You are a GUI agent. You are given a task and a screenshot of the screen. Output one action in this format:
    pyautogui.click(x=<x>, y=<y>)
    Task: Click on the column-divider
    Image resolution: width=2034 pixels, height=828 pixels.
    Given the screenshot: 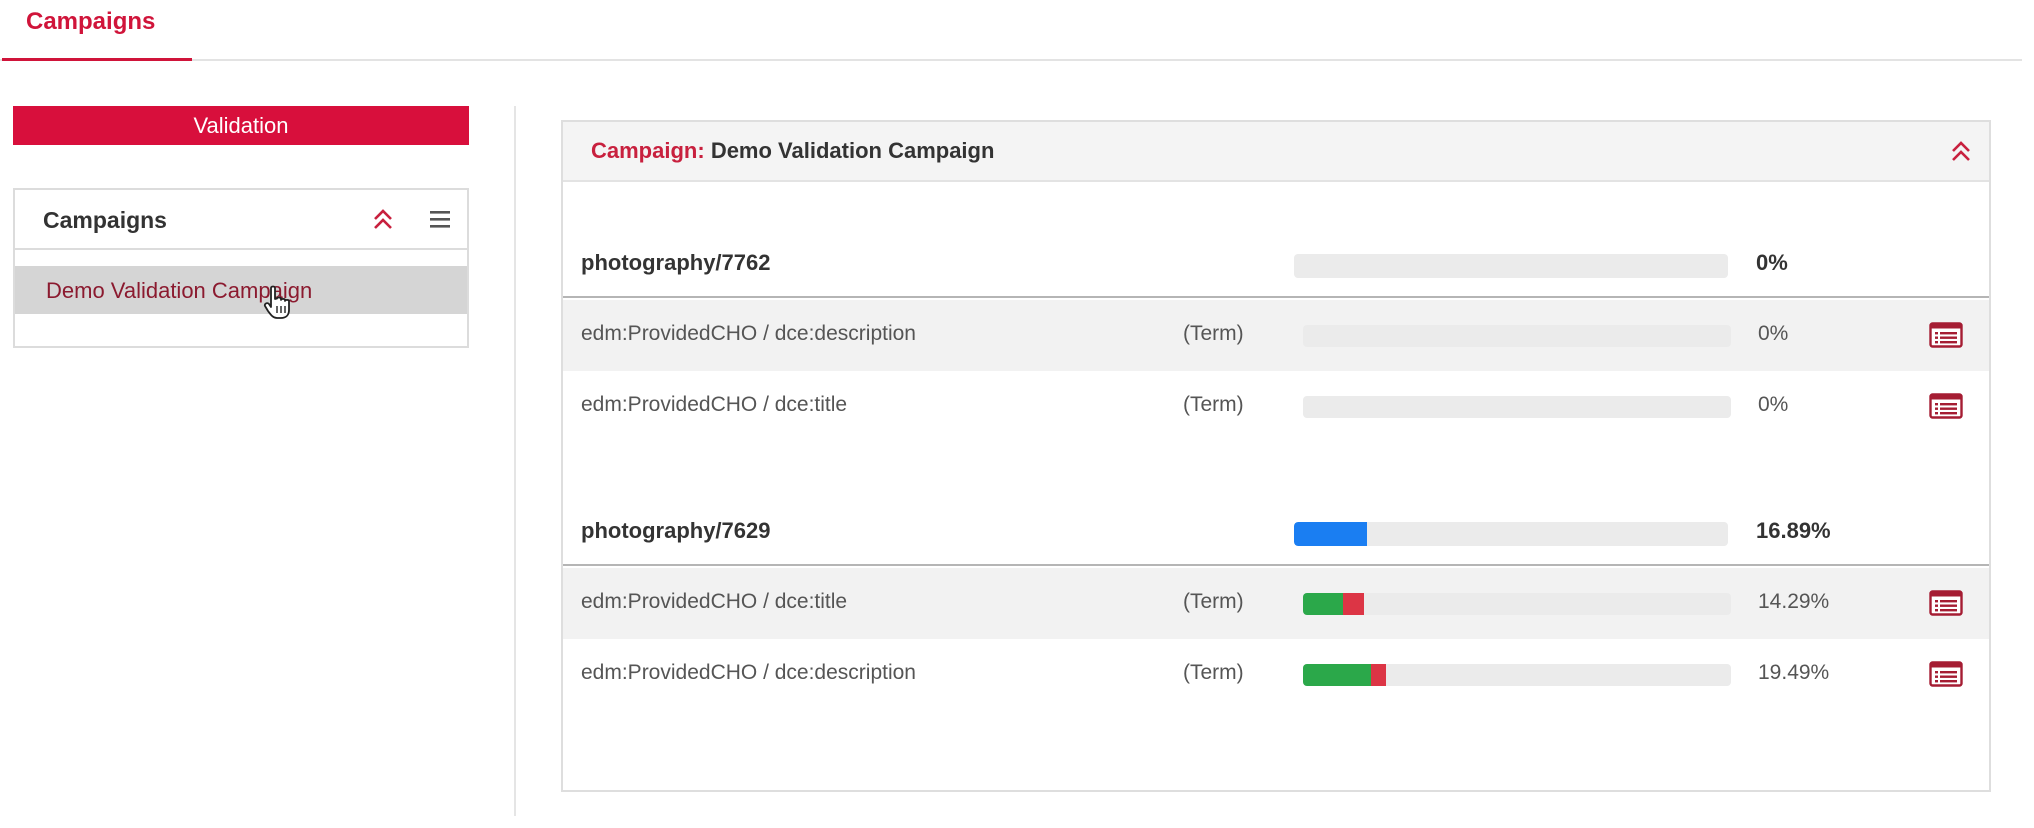 What is the action you would take?
    pyautogui.click(x=515, y=461)
    